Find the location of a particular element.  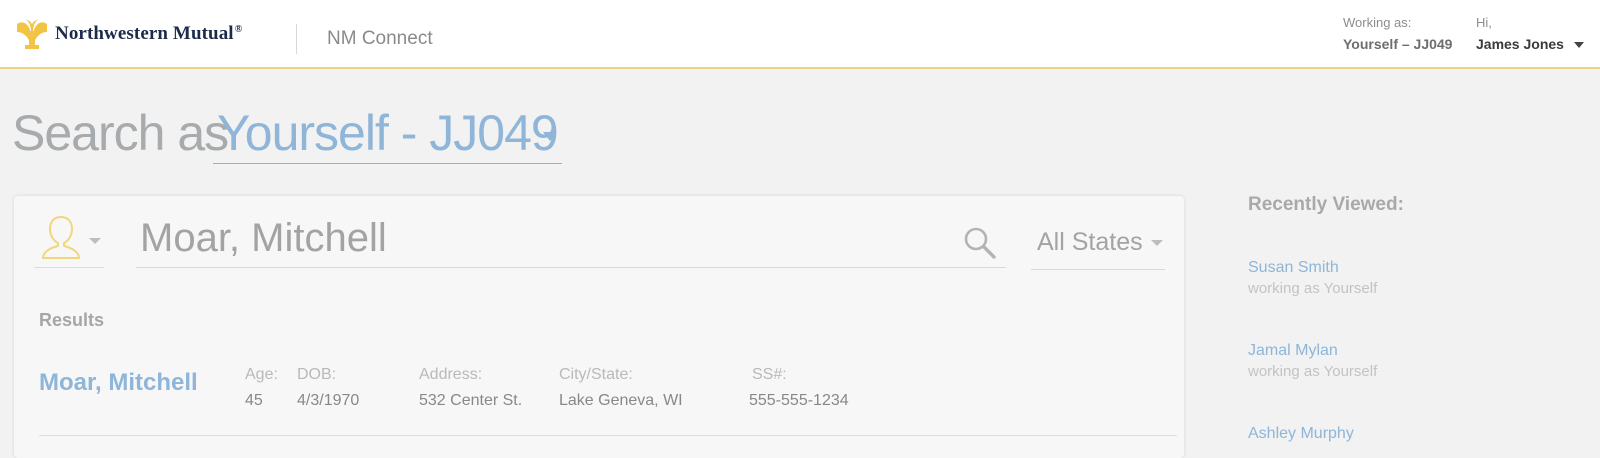

search-as-label: Search as is located at coordinates (120, 133).